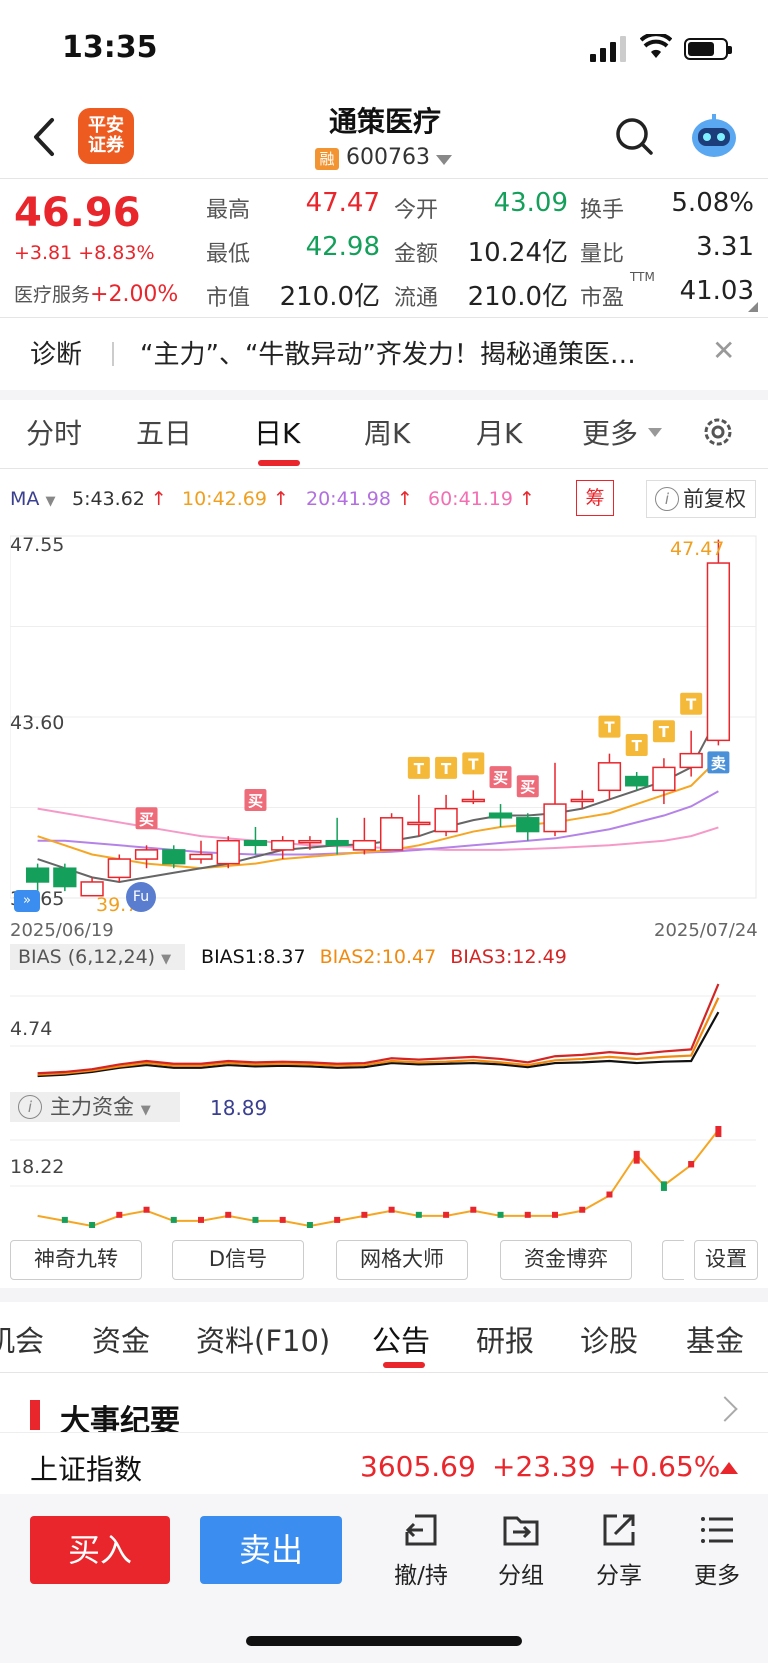 The width and height of the screenshot is (768, 1663). What do you see at coordinates (608, 49) in the screenshot?
I see `cellular-signal-icon` at bounding box center [608, 49].